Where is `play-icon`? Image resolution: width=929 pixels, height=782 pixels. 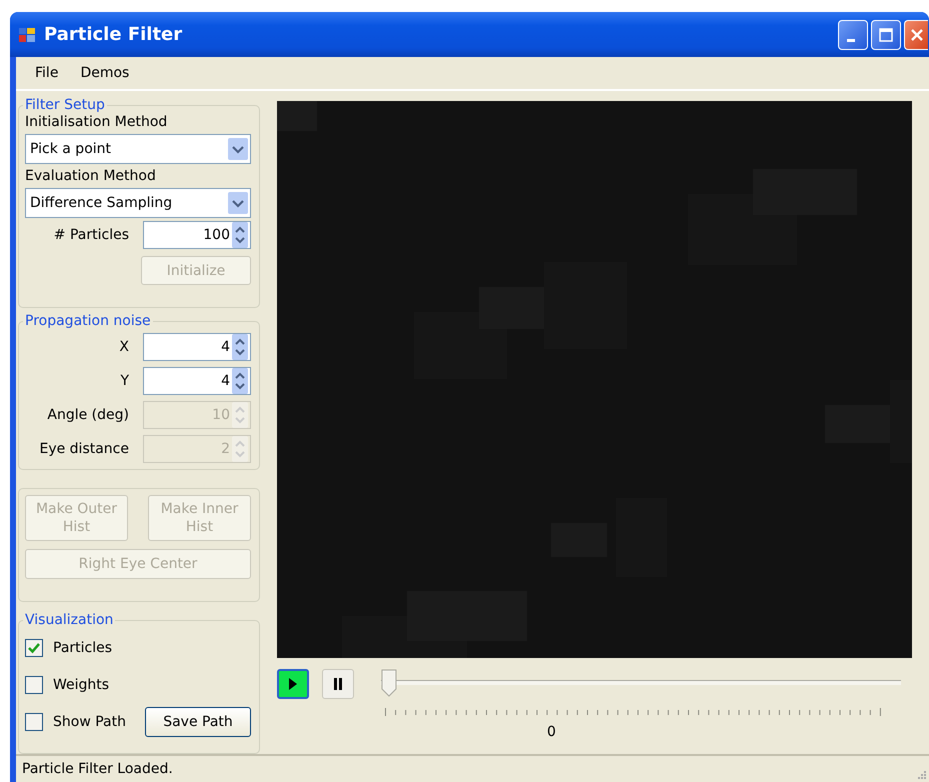 play-icon is located at coordinates (293, 684).